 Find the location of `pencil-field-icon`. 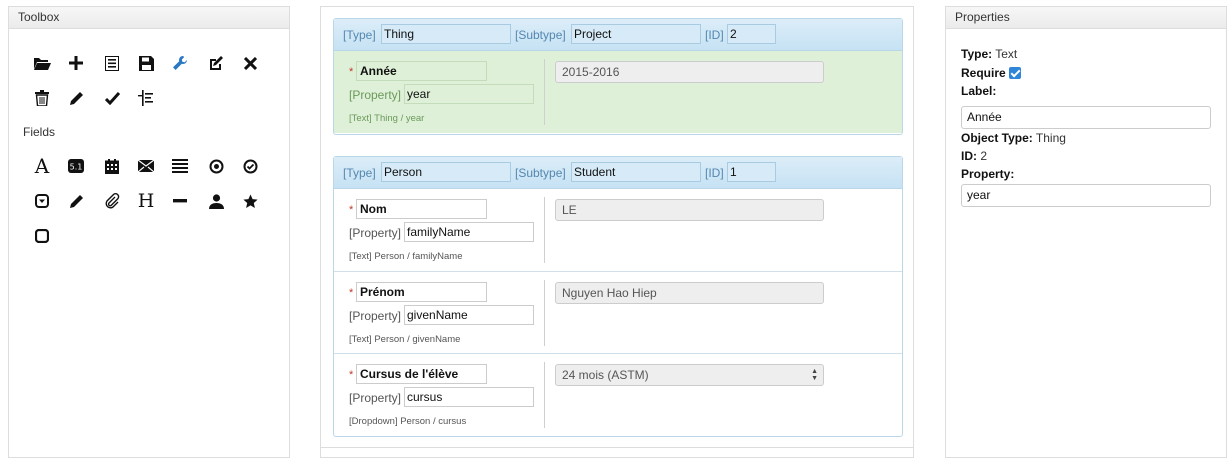

pencil-field-icon is located at coordinates (76, 201).